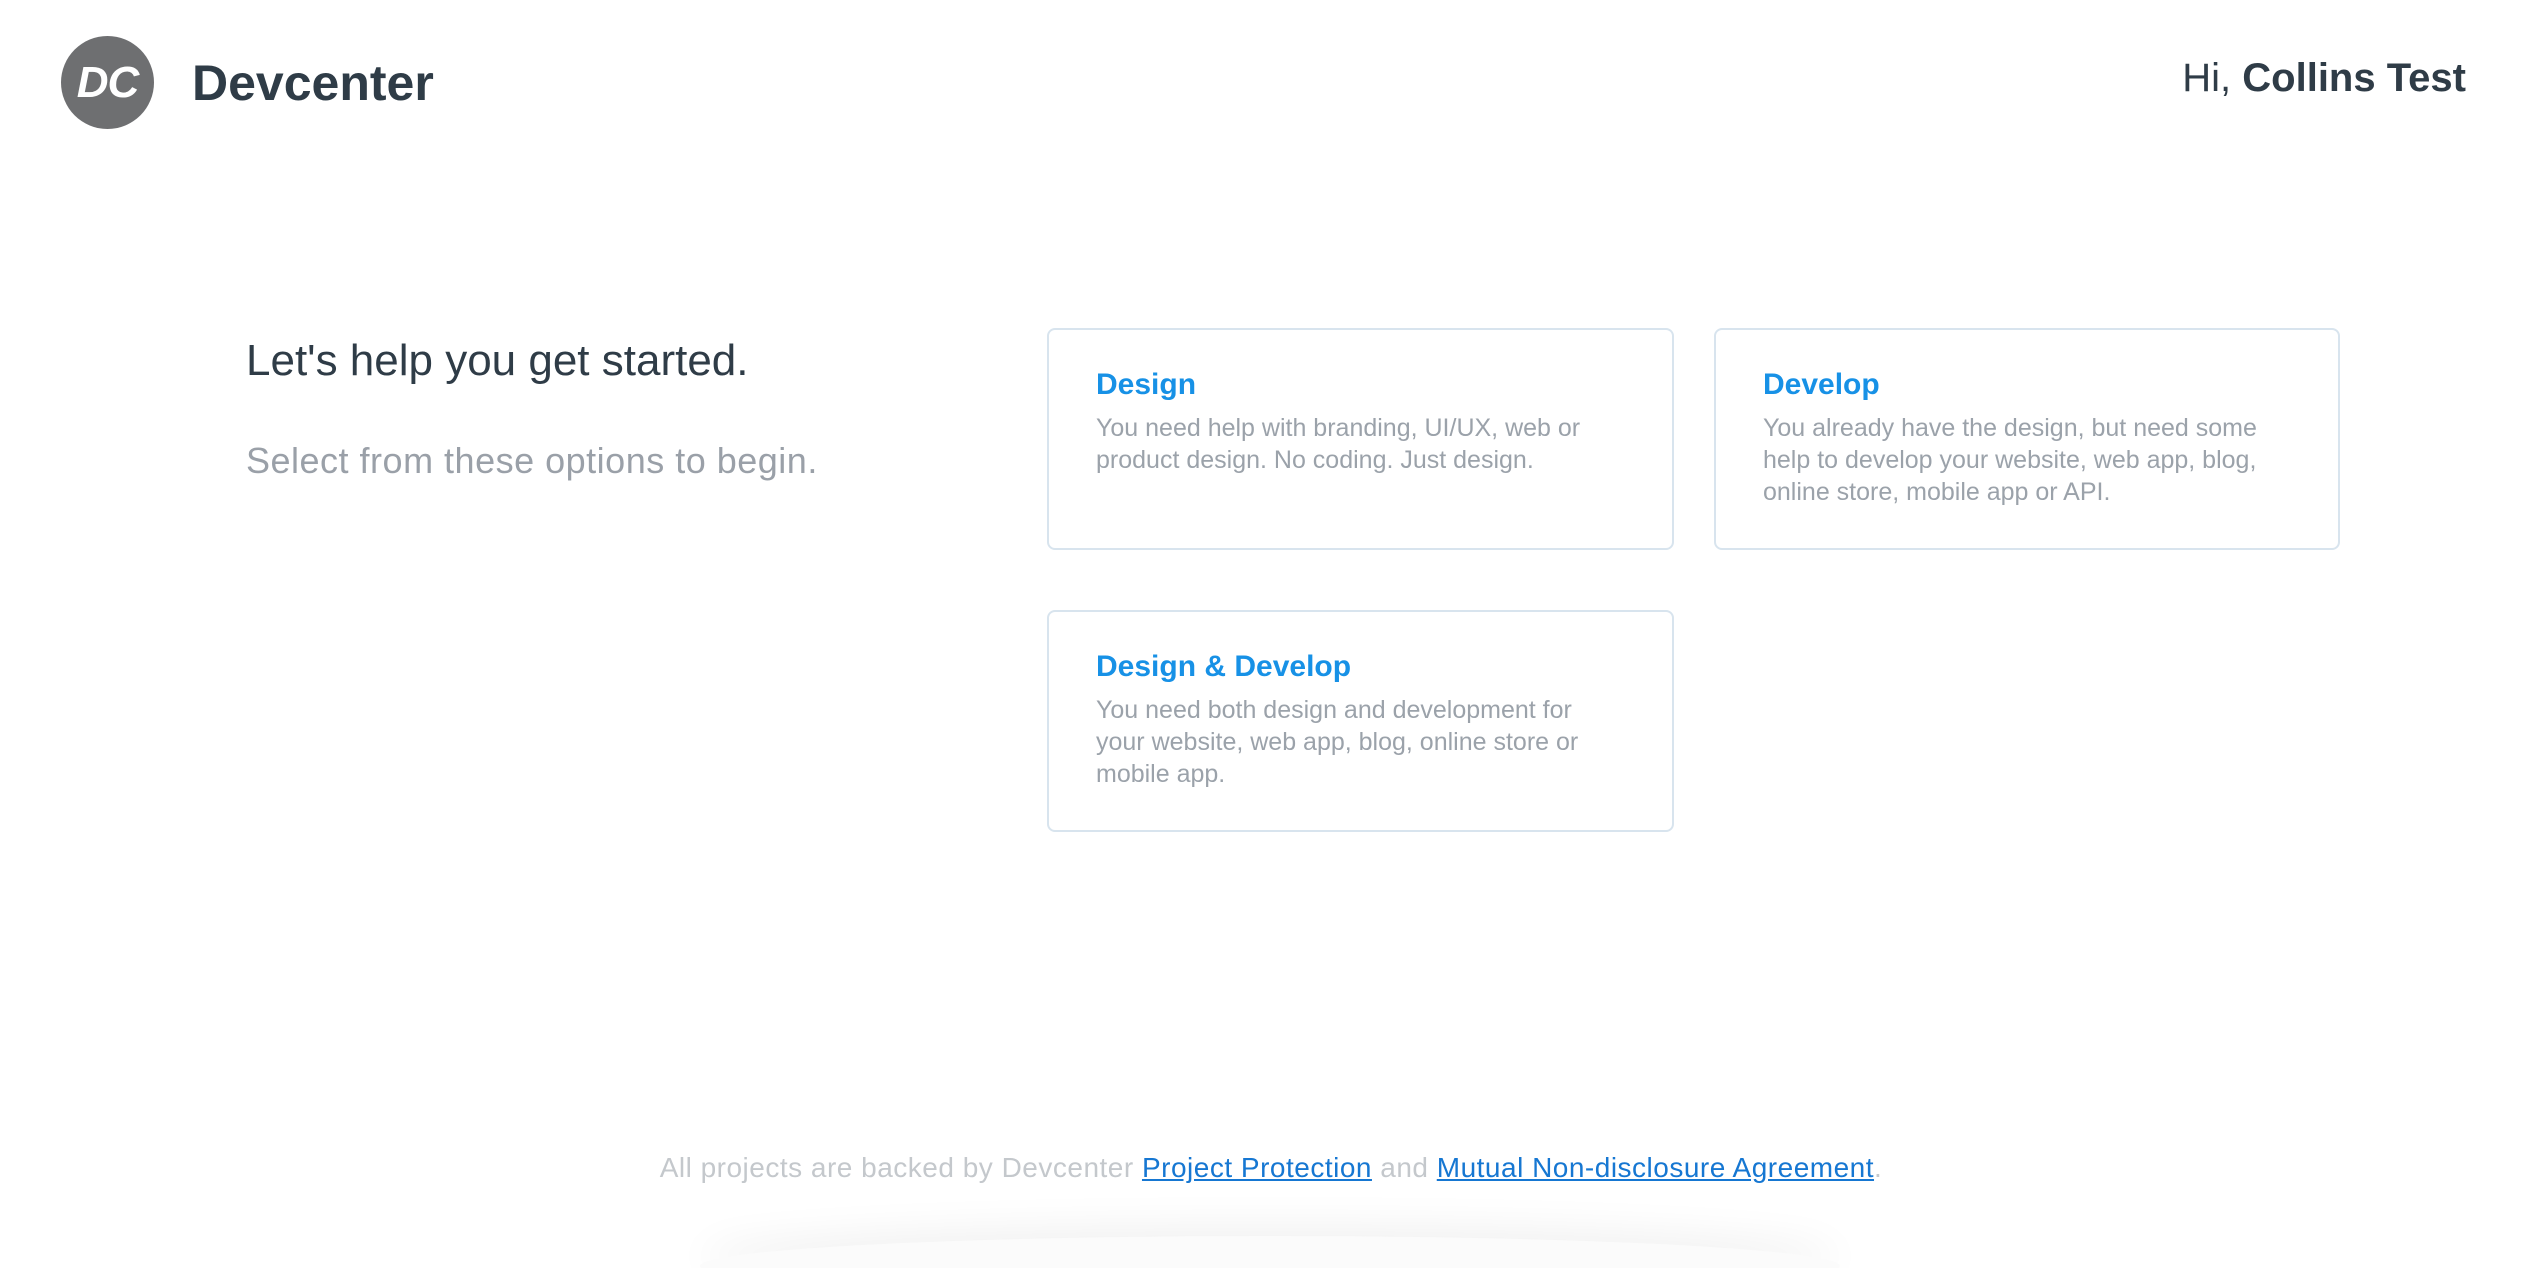 The image size is (2542, 1268). I want to click on user-name: Collins Test, so click(2354, 78).